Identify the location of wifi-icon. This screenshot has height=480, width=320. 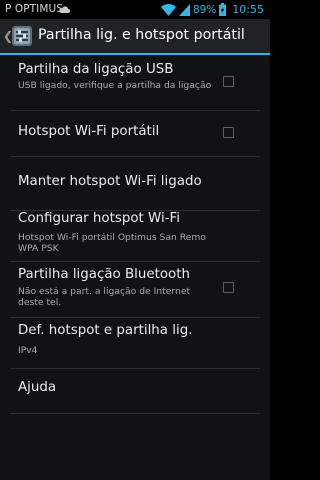
(168, 9).